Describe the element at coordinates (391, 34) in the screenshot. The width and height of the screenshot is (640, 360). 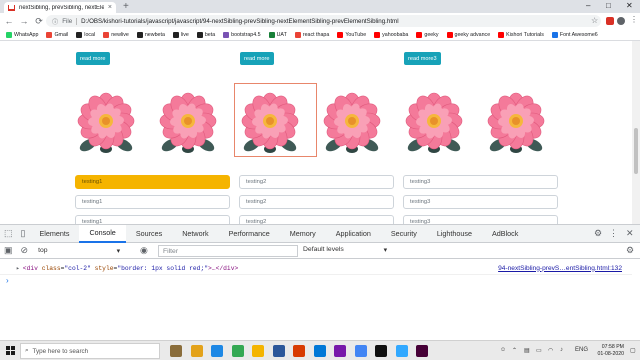
I see `bookmark-item: yahoobaba` at that location.